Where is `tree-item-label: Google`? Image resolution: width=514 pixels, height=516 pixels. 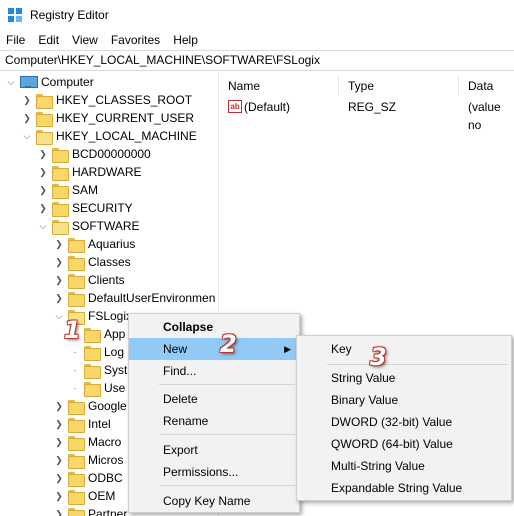 tree-item-label: Google is located at coordinates (107, 406).